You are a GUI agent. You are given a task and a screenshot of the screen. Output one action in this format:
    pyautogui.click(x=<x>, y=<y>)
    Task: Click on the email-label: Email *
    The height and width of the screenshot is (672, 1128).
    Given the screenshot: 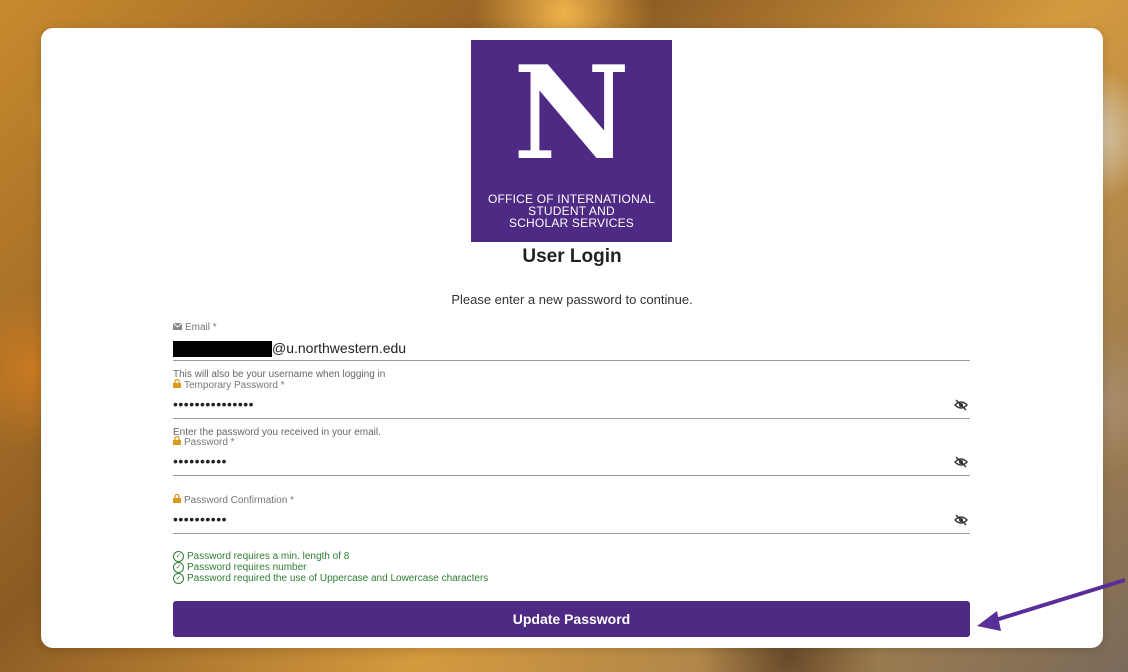 What is the action you would take?
    pyautogui.click(x=194, y=327)
    